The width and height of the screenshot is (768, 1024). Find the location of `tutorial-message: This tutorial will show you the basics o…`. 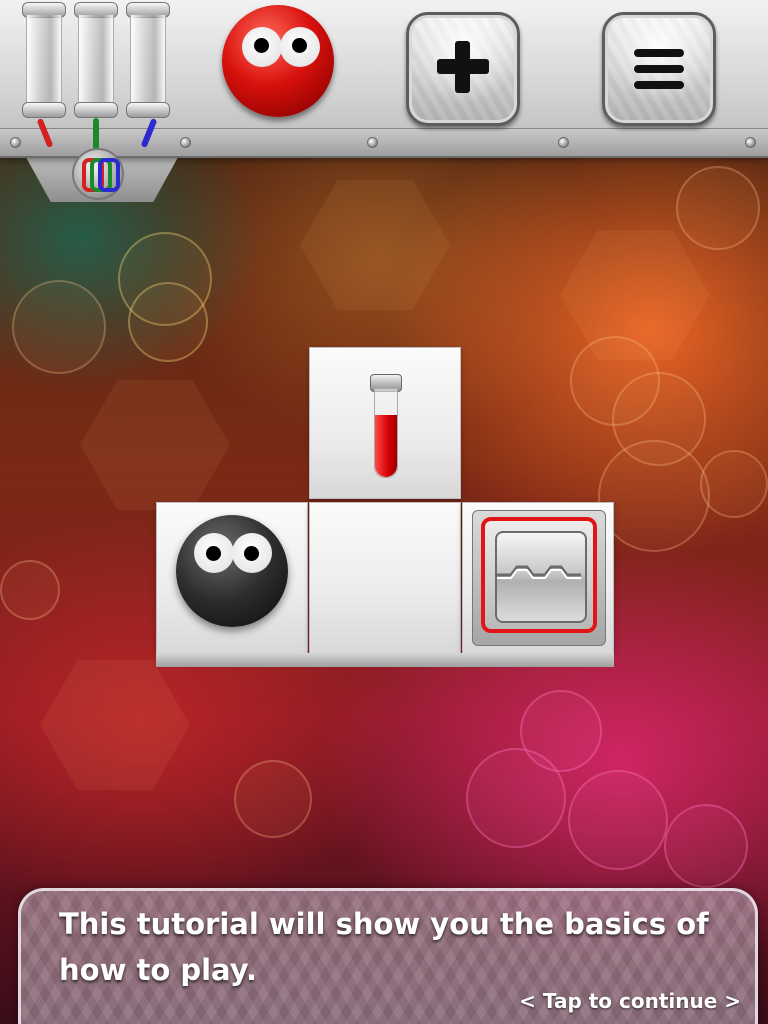

tutorial-message: This tutorial will show you the basics o… is located at coordinates (384, 947).